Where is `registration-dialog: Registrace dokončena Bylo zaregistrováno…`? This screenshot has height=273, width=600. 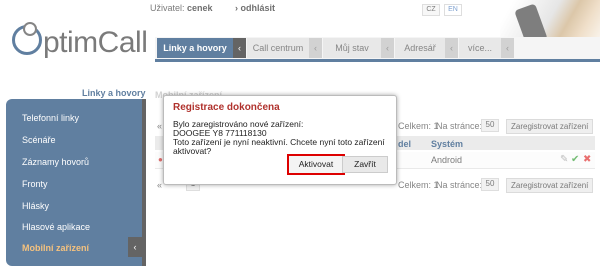 registration-dialog: Registrace dokončena Bylo zaregistrováno… is located at coordinates (280, 140).